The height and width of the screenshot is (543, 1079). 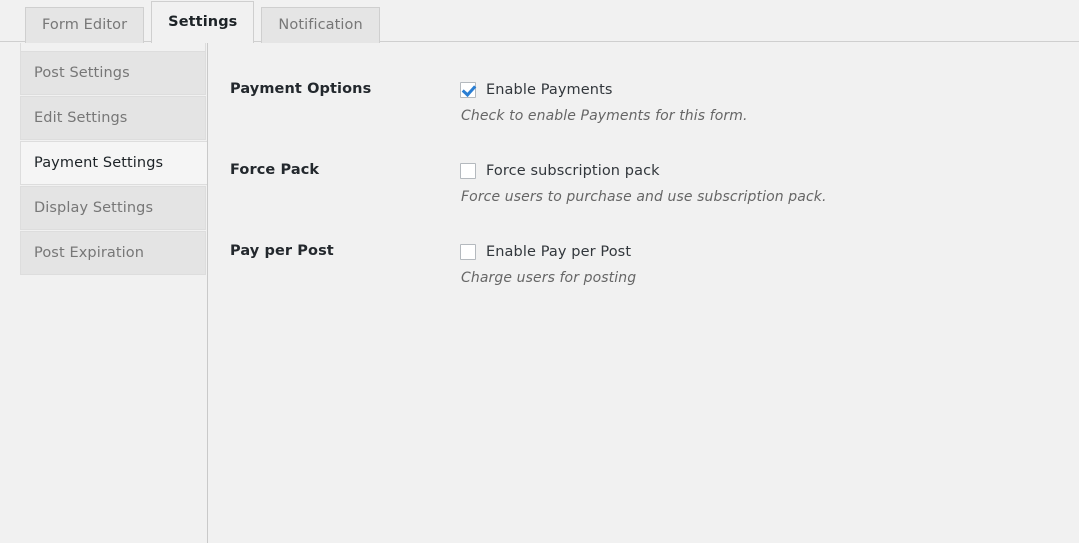 I want to click on sidebar-item-payment-settings: Payment Settings, so click(x=113, y=163).